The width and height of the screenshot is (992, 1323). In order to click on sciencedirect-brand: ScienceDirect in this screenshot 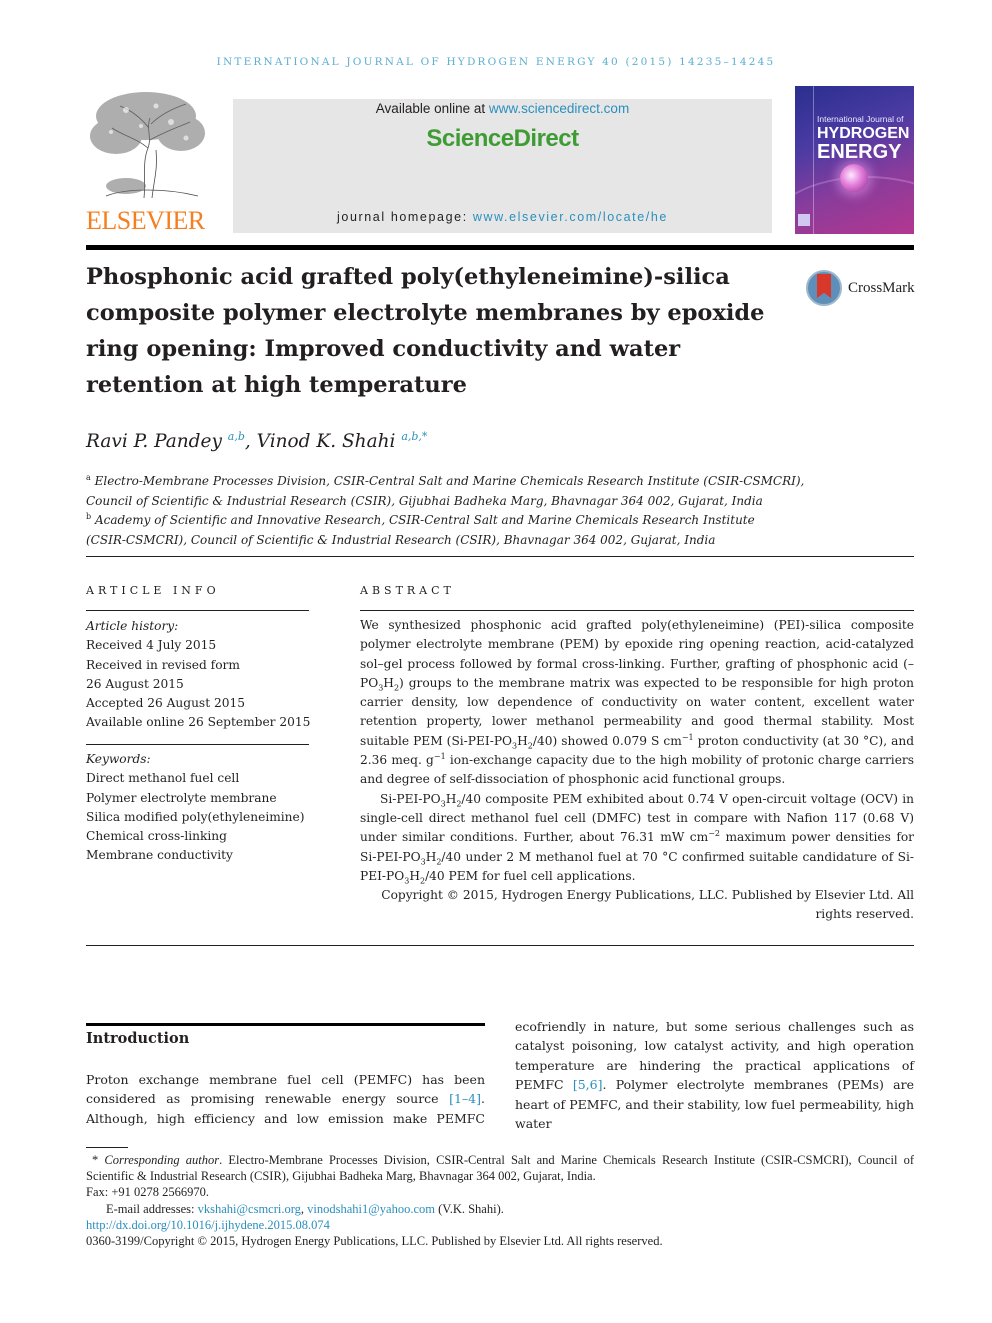, I will do `click(502, 139)`.